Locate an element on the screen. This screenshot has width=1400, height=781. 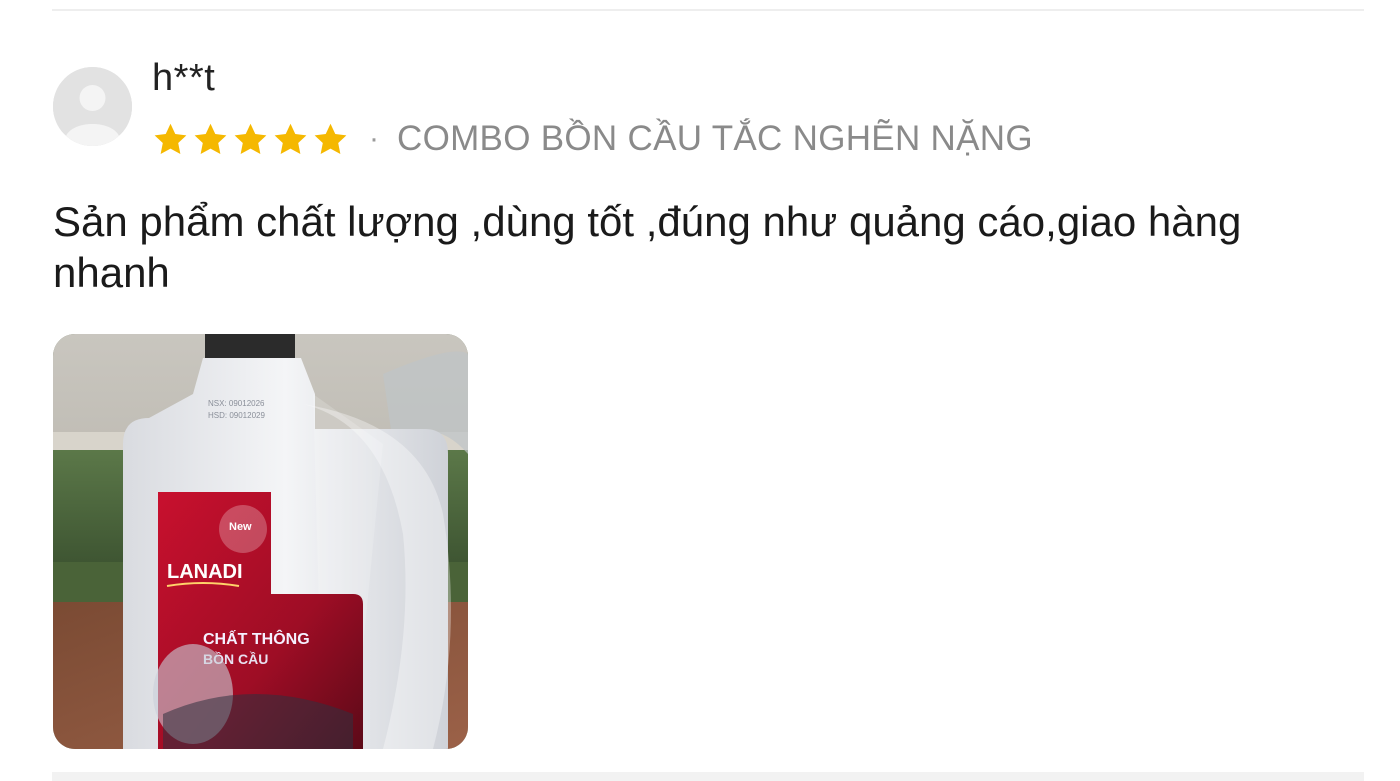
user-placeholder-icon is located at coordinates (92, 106).